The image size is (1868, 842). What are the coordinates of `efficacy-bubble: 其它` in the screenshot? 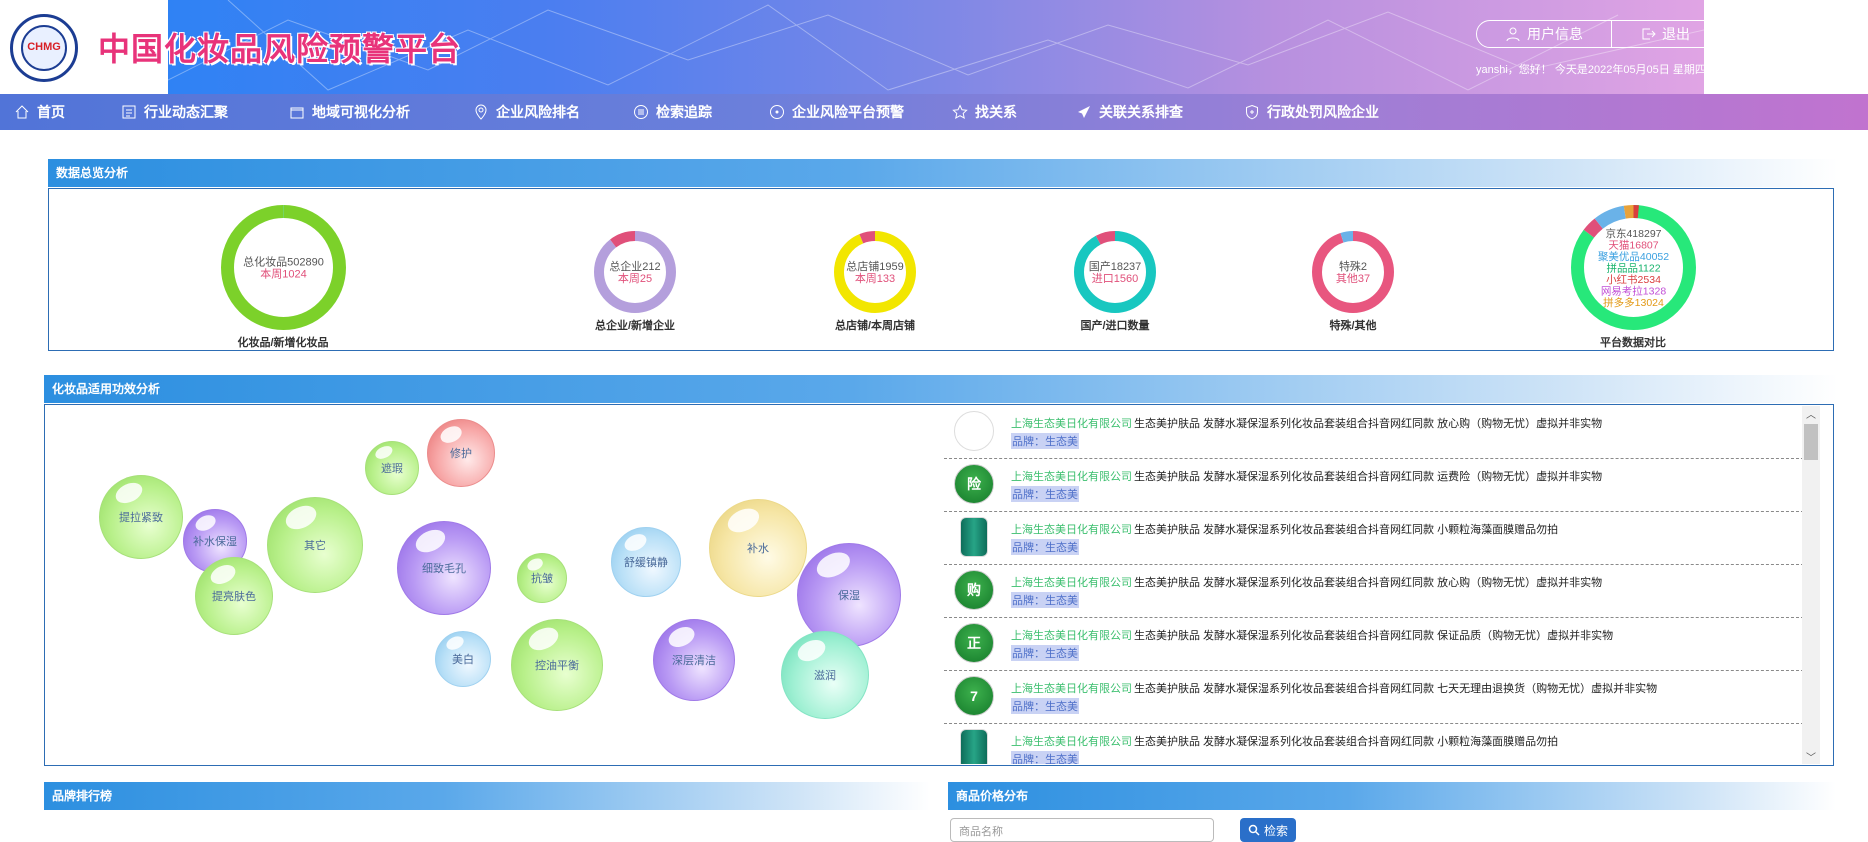 It's located at (315, 545).